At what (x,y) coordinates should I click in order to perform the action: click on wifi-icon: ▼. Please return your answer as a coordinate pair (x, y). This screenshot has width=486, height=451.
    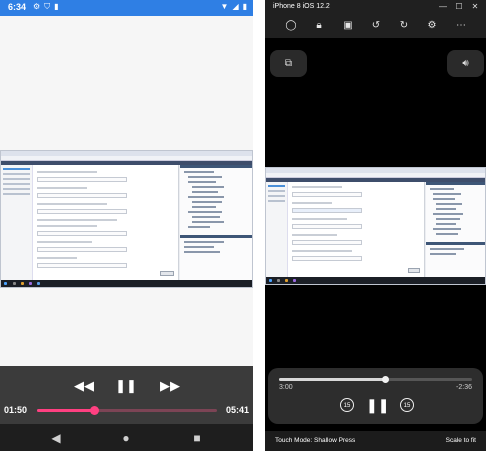
    Looking at the image, I should click on (224, 6).